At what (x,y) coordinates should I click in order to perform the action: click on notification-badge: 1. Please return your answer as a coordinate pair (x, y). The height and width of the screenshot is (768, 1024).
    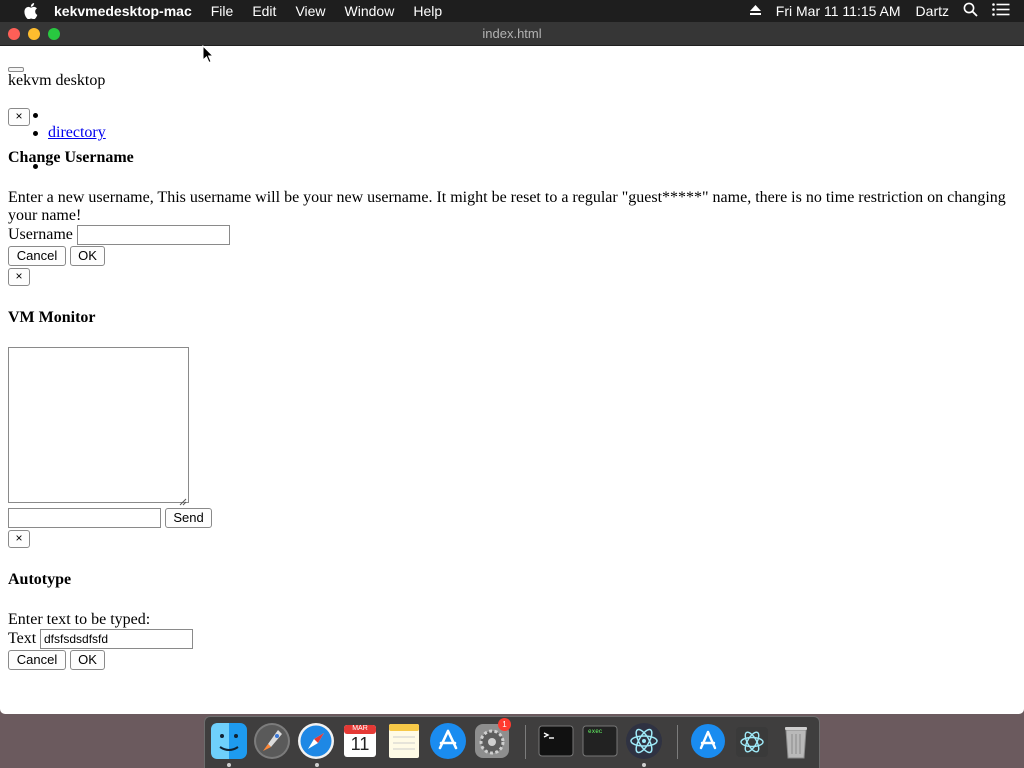
    Looking at the image, I should click on (504, 724).